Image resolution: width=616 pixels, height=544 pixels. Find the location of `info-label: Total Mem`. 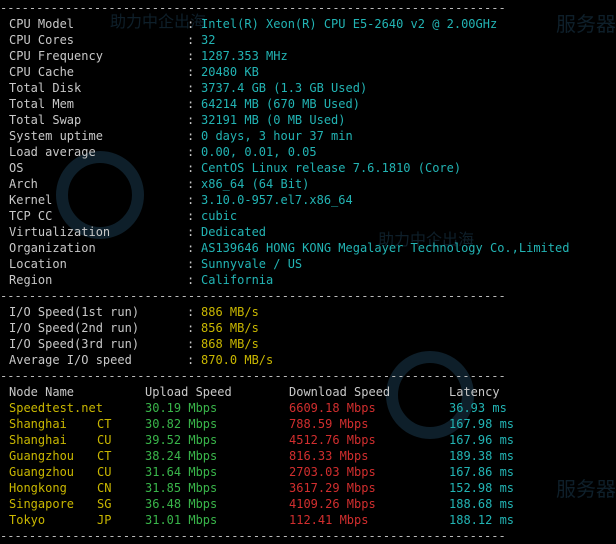

info-label: Total Mem is located at coordinates (42, 104).